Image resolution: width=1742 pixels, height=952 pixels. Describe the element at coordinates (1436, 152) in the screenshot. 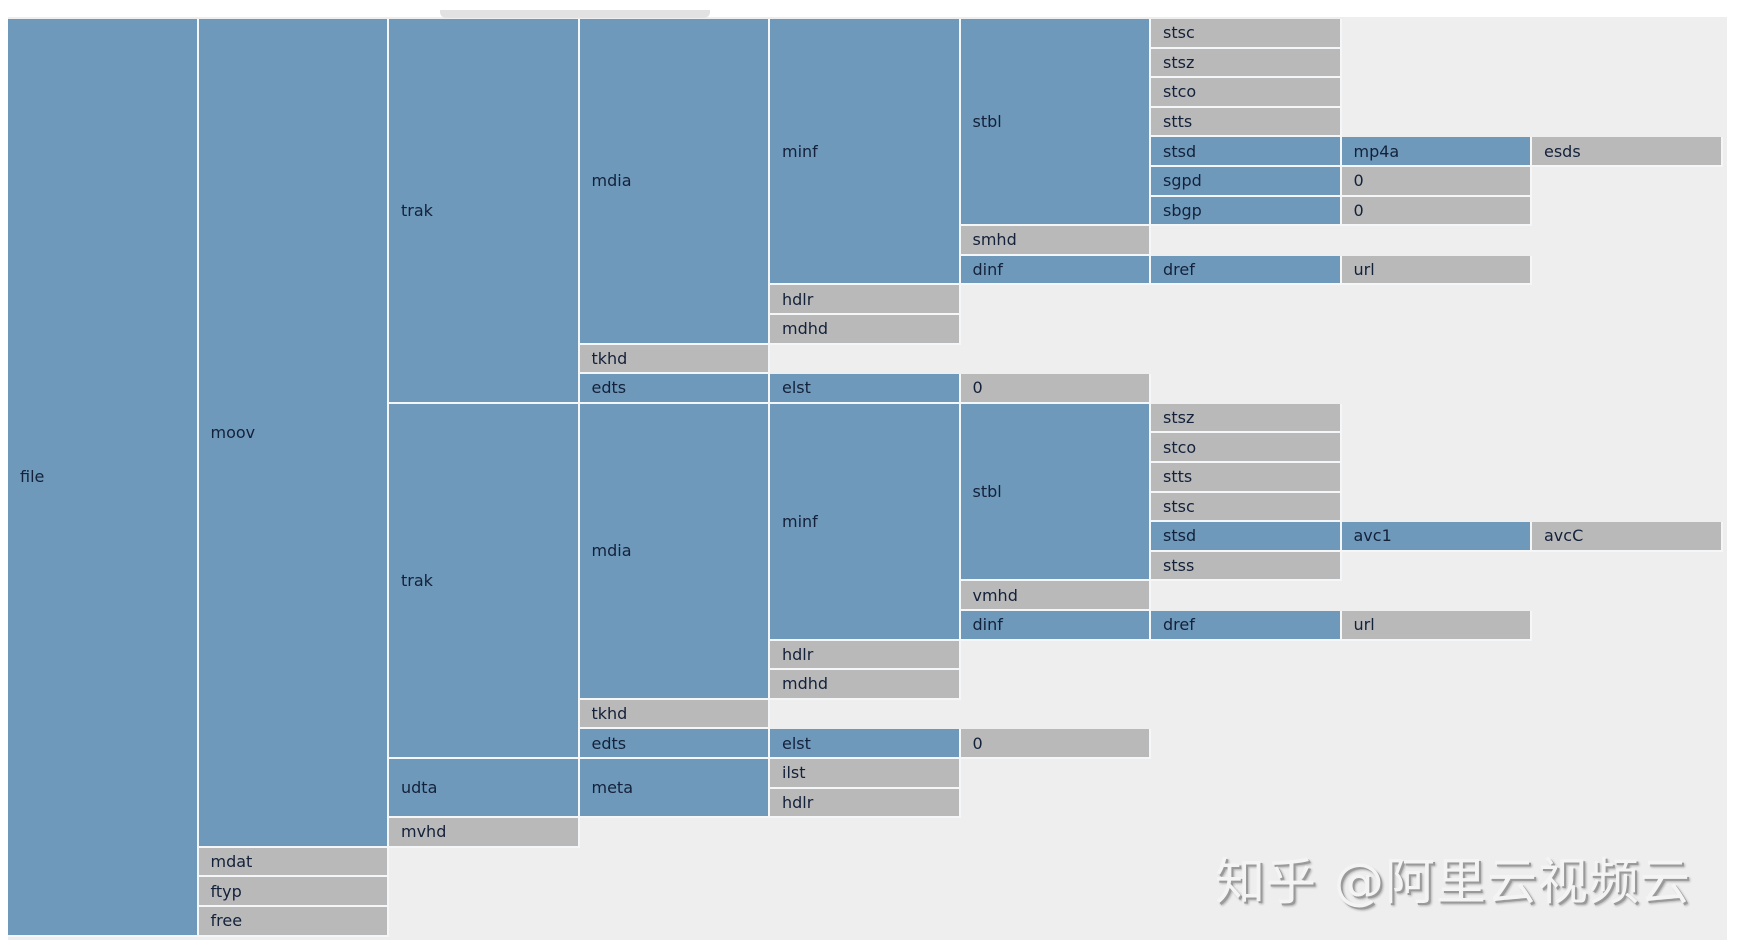

I see `box-mp4a: mp4a` at that location.